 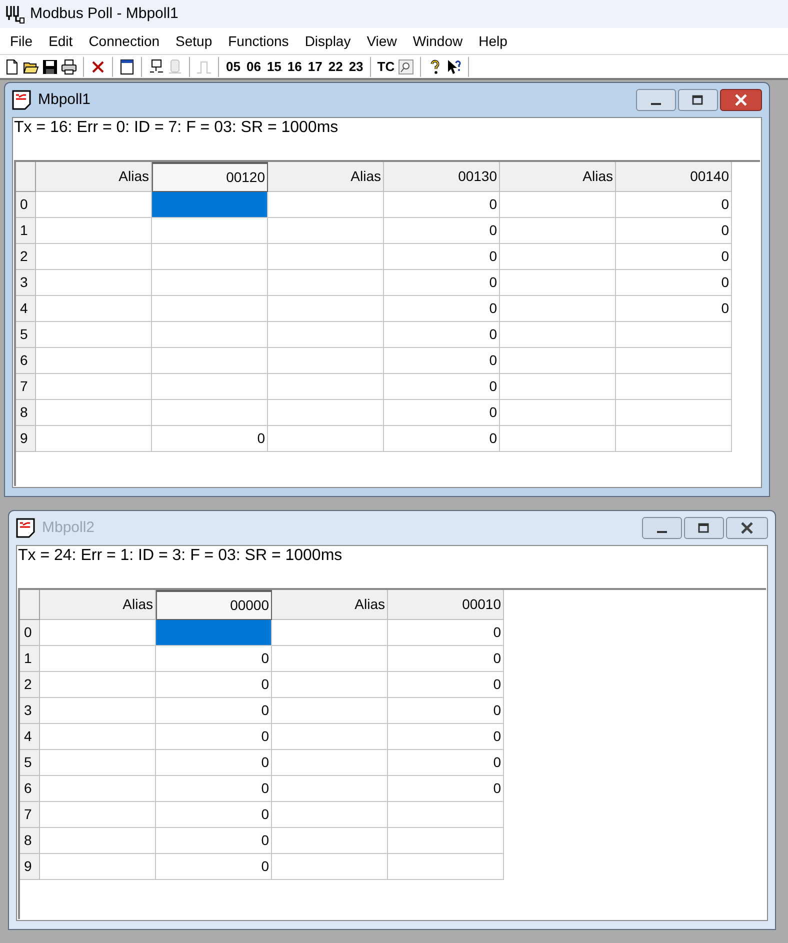 I want to click on menu-item: Edit, so click(x=60, y=41).